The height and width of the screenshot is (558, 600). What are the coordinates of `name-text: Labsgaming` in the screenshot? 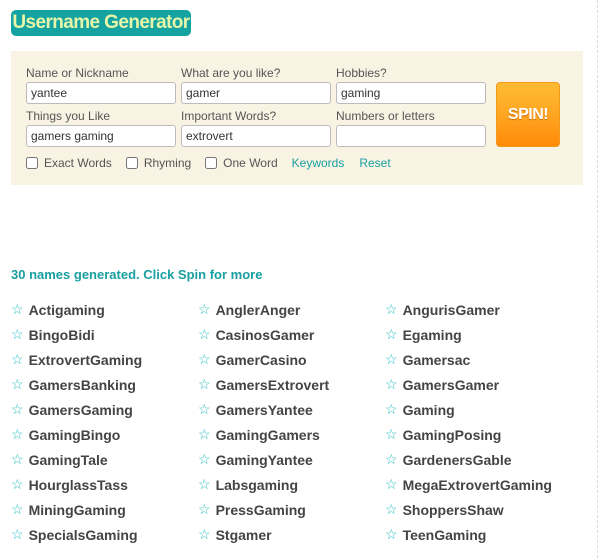 It's located at (257, 484).